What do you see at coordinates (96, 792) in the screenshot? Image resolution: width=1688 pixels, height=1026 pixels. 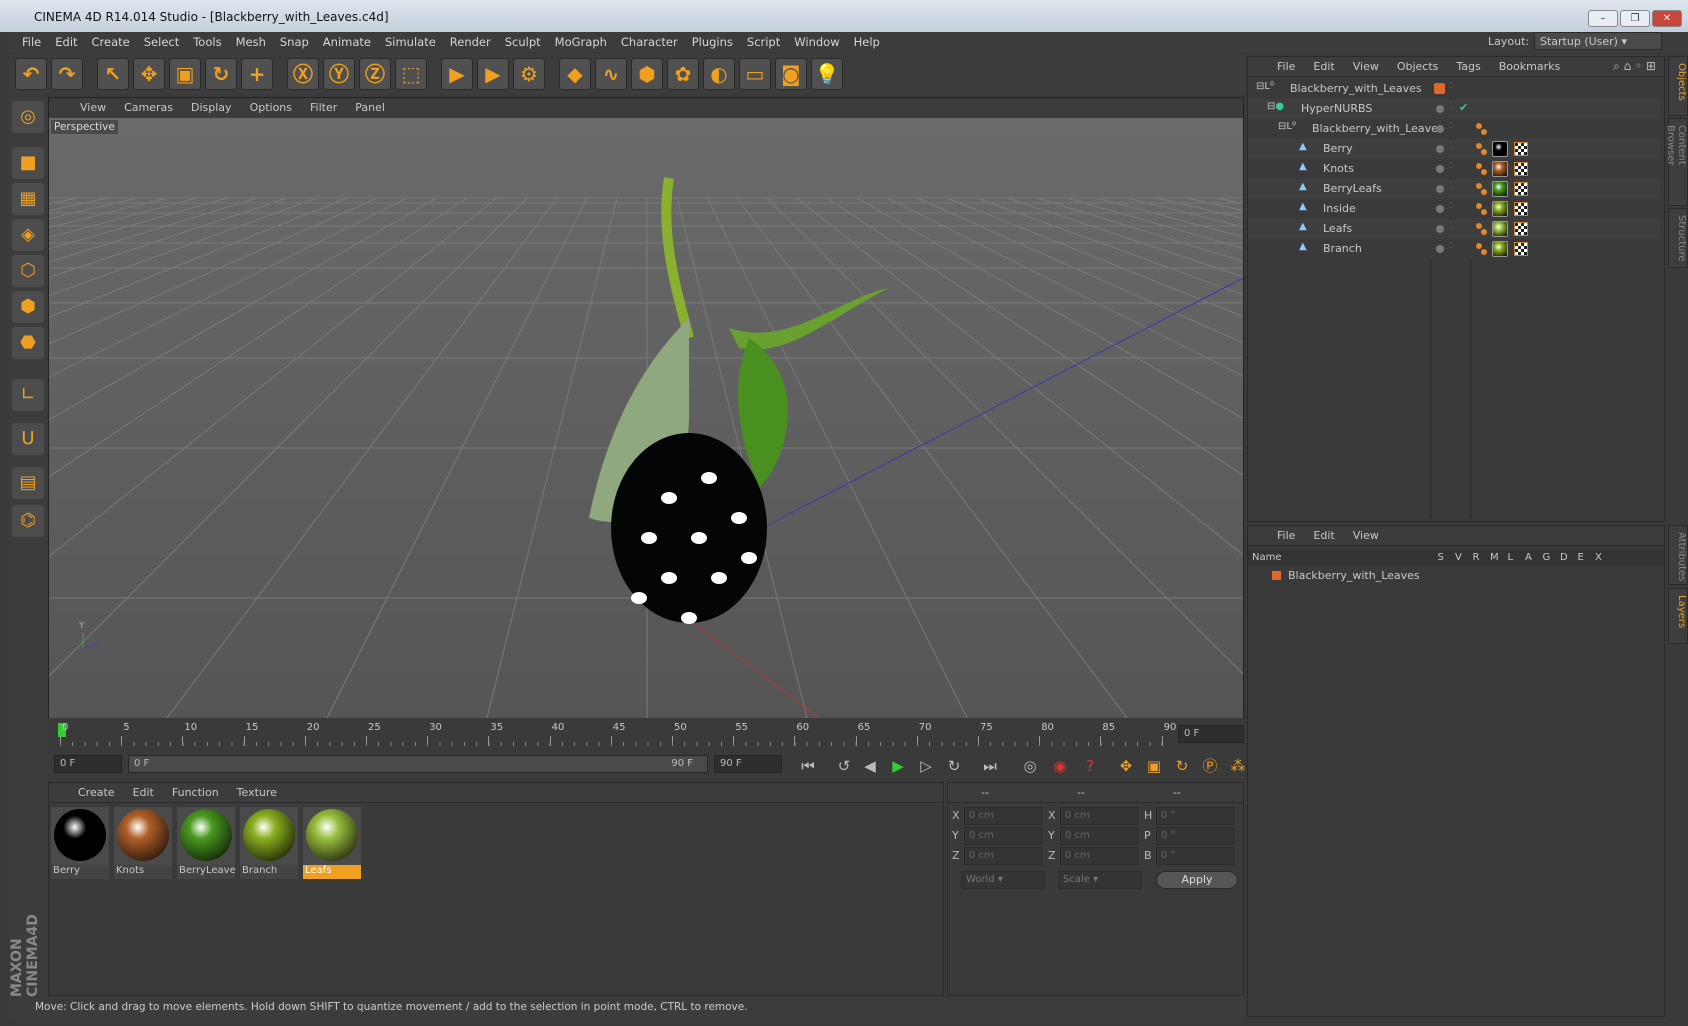 I see `material-menu-create: Create` at bounding box center [96, 792].